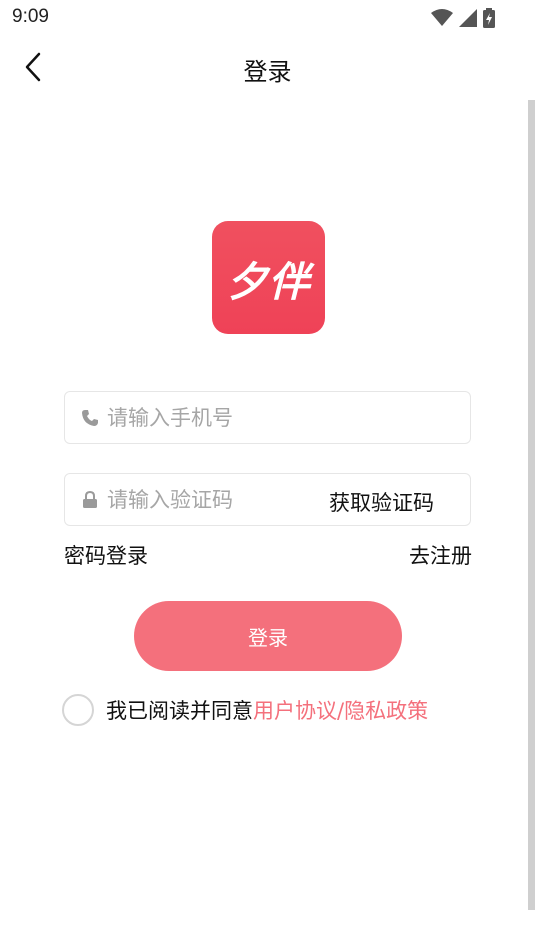 This screenshot has height=951, width=535. What do you see at coordinates (282, 417) in the screenshot?
I see `phone-input` at bounding box center [282, 417].